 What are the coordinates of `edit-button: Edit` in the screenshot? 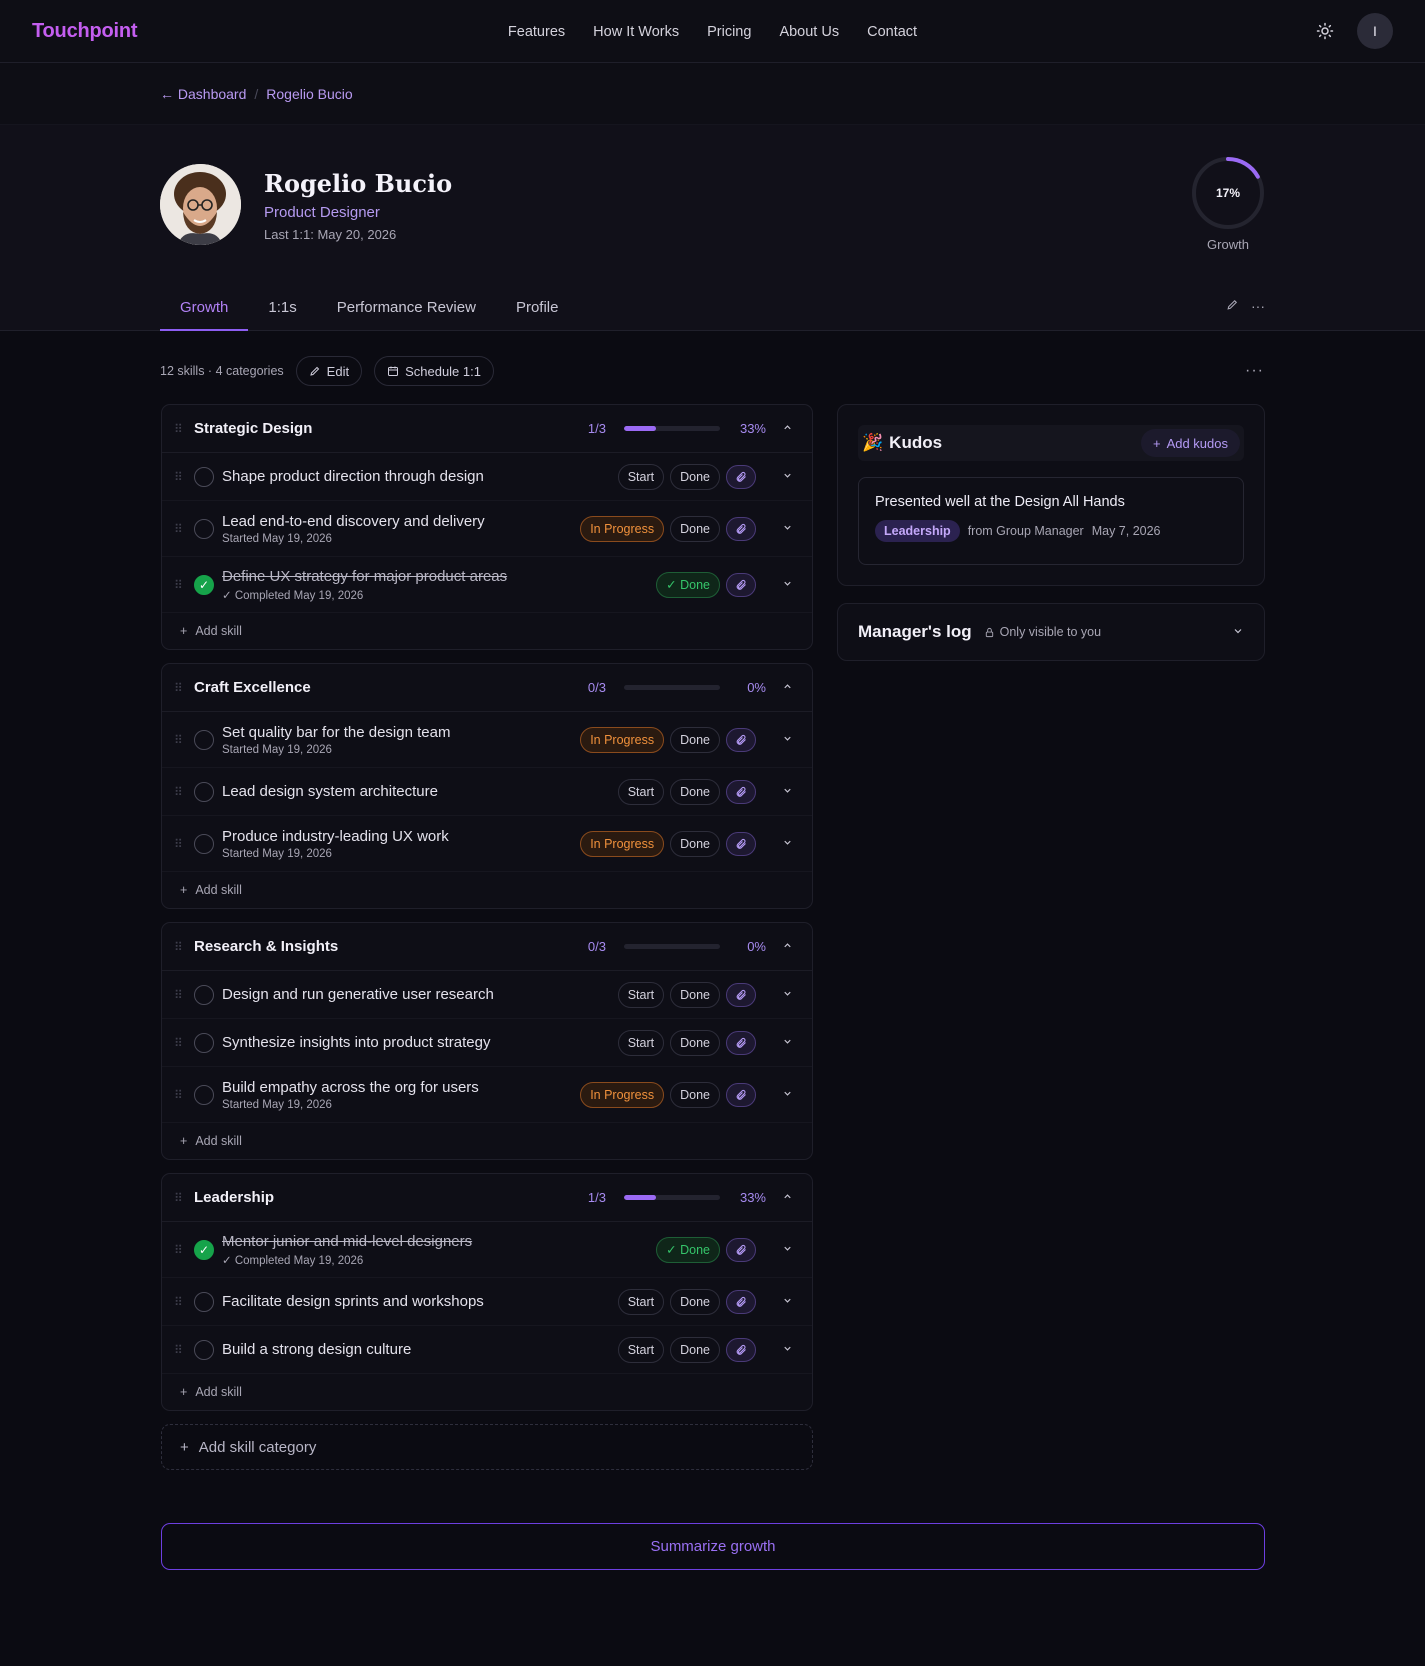 It's located at (329, 371).